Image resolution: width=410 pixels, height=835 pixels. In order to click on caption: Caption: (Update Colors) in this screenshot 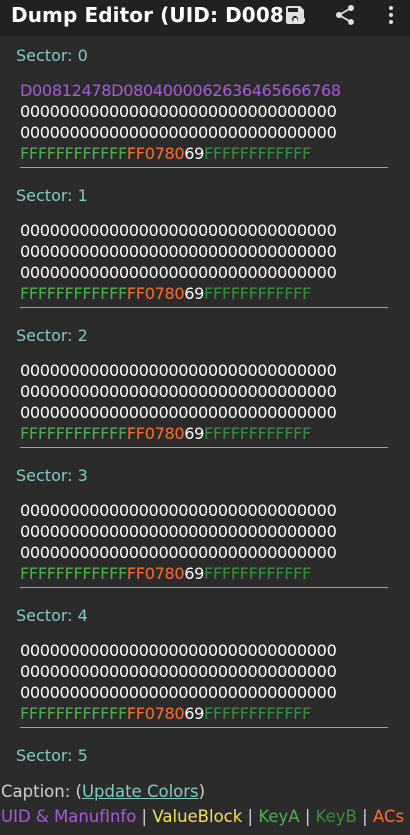, I will do `click(103, 791)`.